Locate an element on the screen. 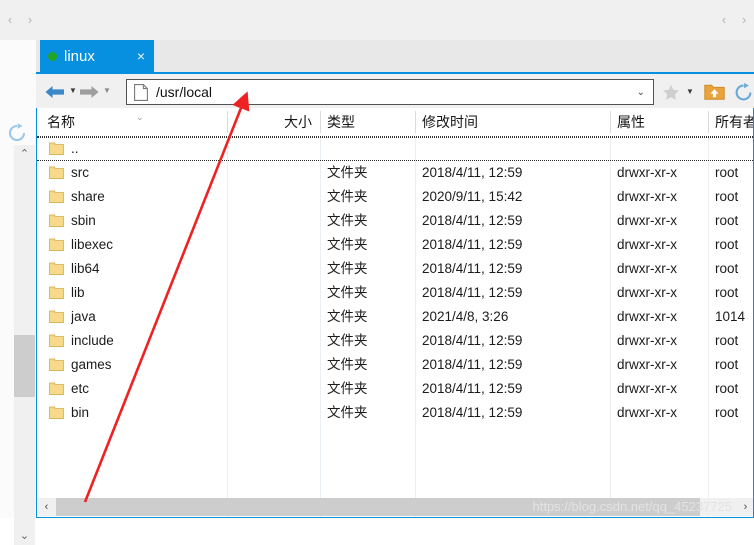  hscroll-left-icon: ‹ is located at coordinates (46, 507).